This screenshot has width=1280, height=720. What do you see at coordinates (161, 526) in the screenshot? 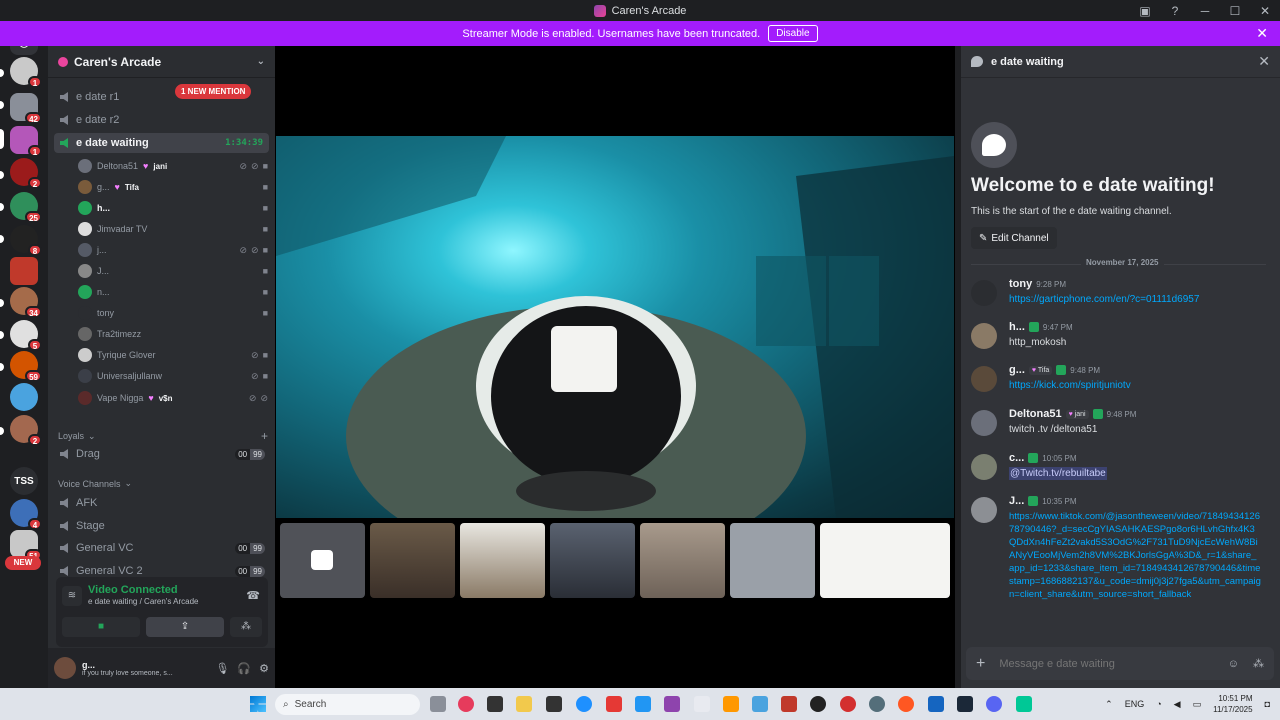
I see `channel-stage: Stage` at bounding box center [161, 526].